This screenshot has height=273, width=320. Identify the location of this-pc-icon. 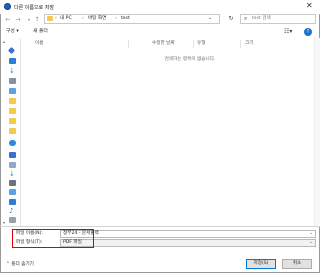
(12, 155).